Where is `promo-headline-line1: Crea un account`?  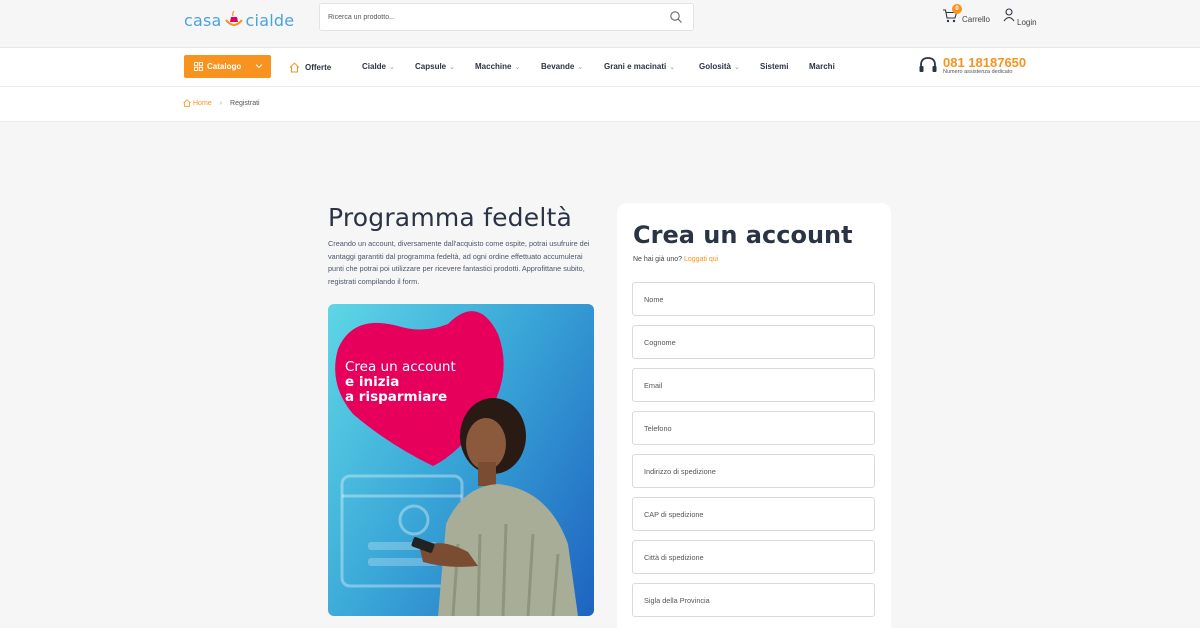 promo-headline-line1: Crea un account is located at coordinates (400, 367).